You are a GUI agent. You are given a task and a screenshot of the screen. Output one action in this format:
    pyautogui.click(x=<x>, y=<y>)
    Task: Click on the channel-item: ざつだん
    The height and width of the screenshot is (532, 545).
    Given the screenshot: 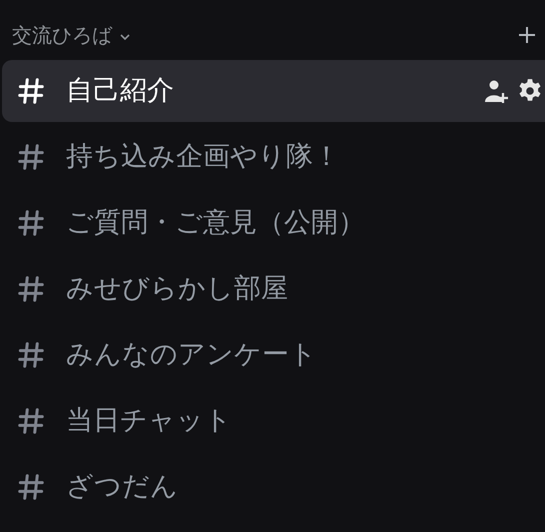 What is the action you would take?
    pyautogui.click(x=273, y=487)
    